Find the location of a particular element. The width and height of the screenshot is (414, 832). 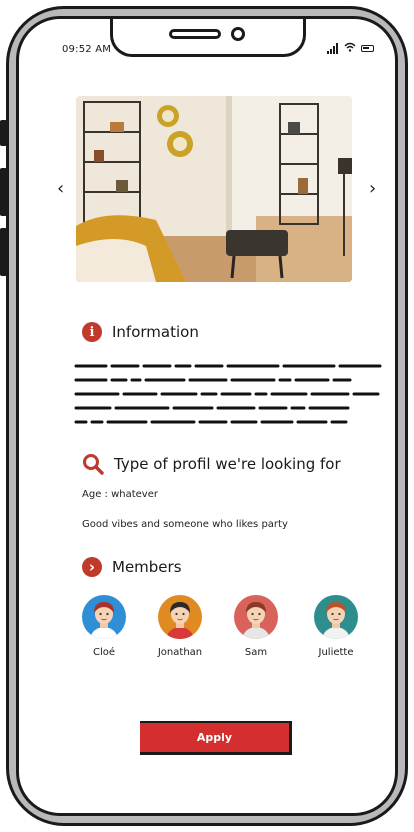

member-card: Jonathan is located at coordinates (180, 626).